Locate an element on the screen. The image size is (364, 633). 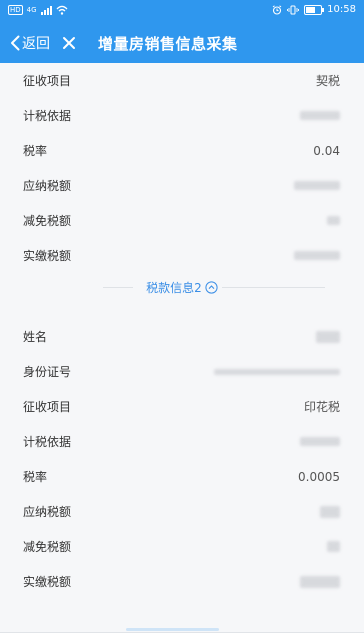
back-button: 返回 is located at coordinates (30, 43).